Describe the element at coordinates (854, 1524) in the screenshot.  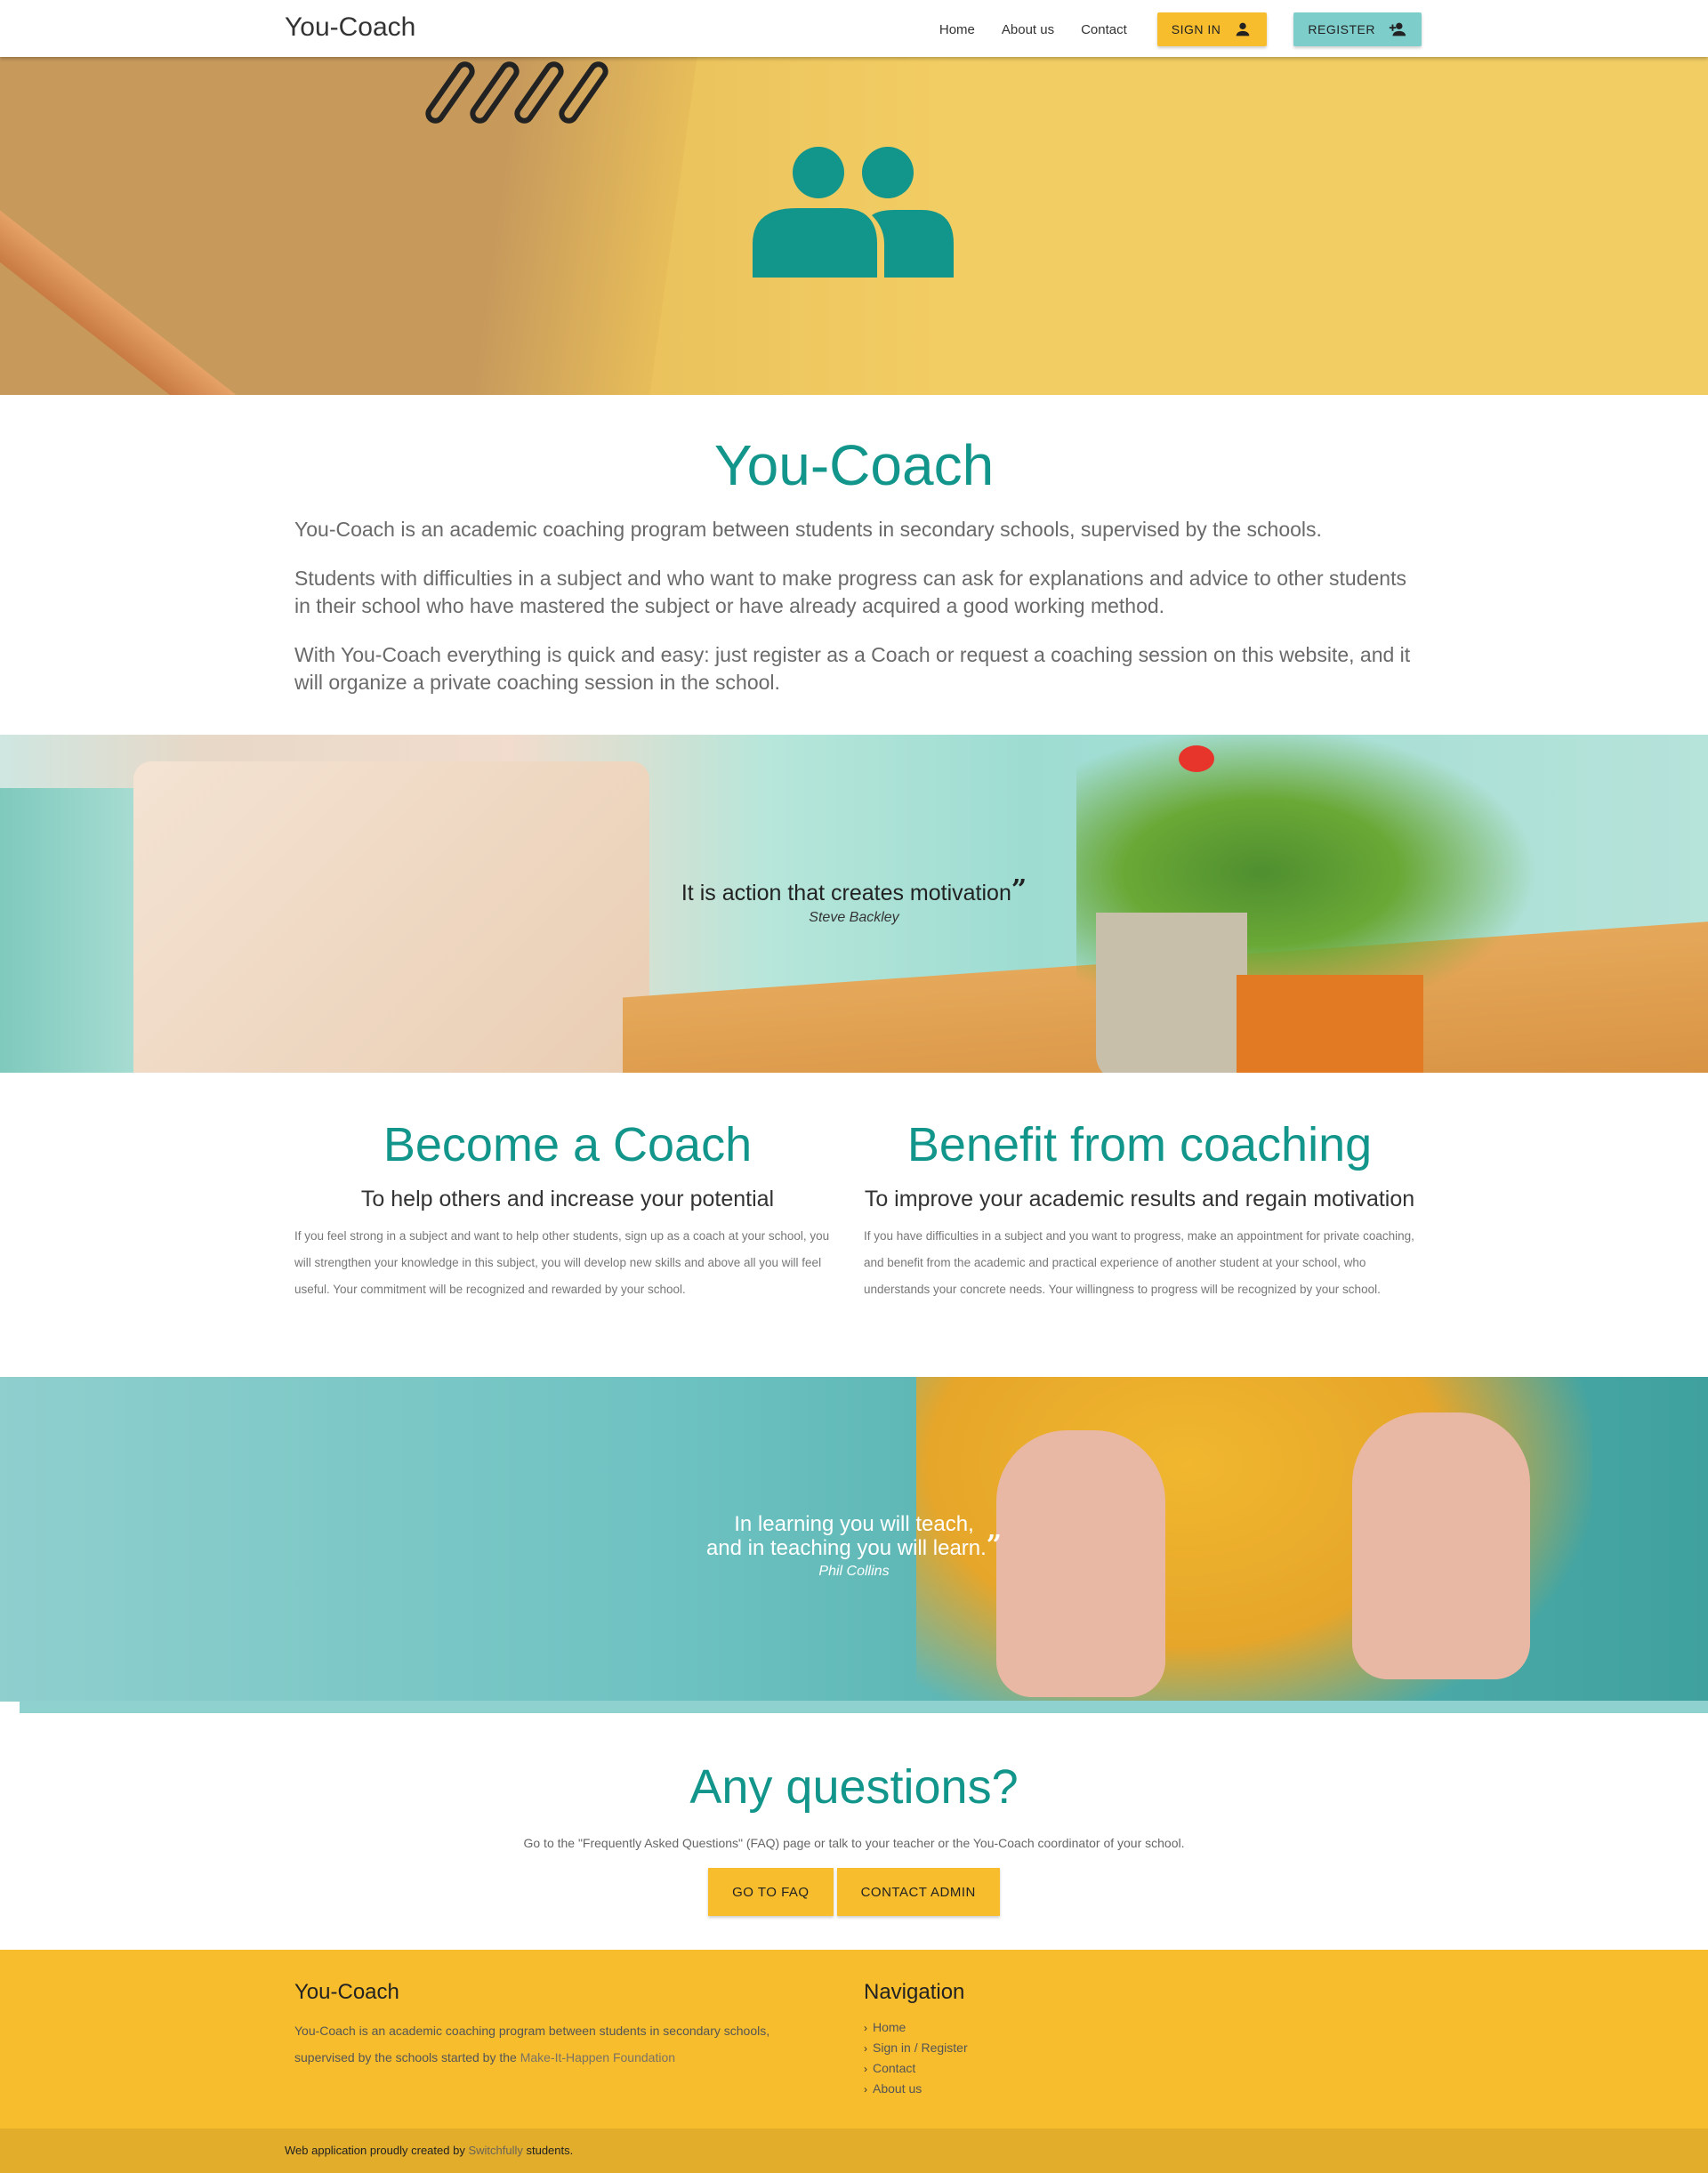
I see `quote-line-1: In learning you will teach,` at that location.